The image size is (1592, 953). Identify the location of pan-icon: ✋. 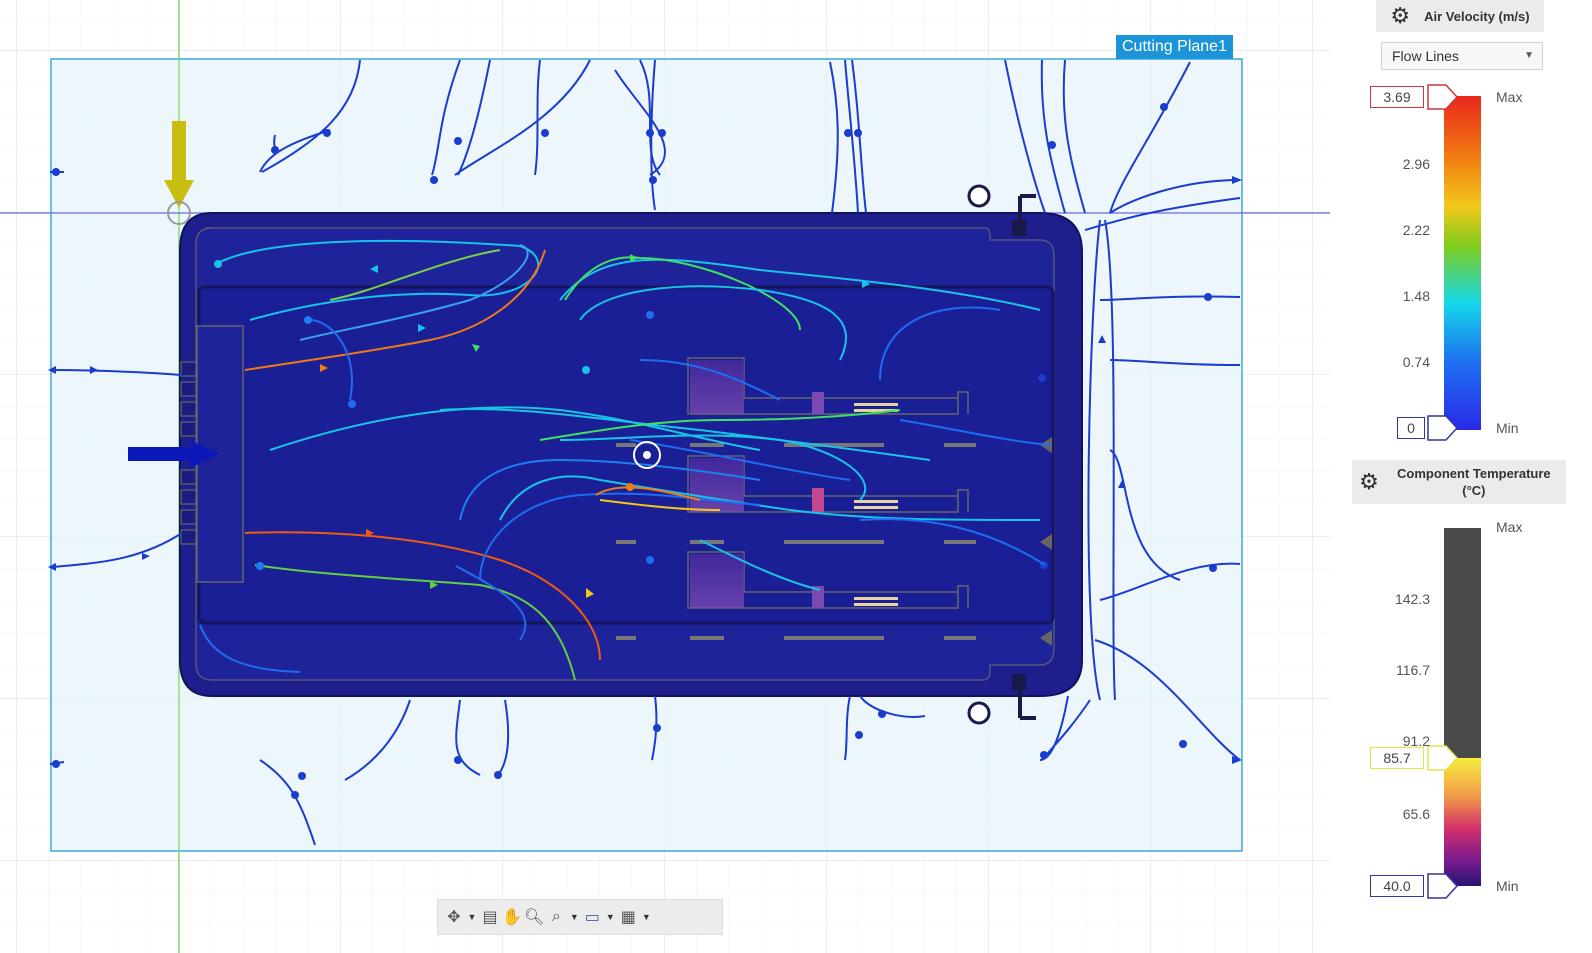
(512, 917).